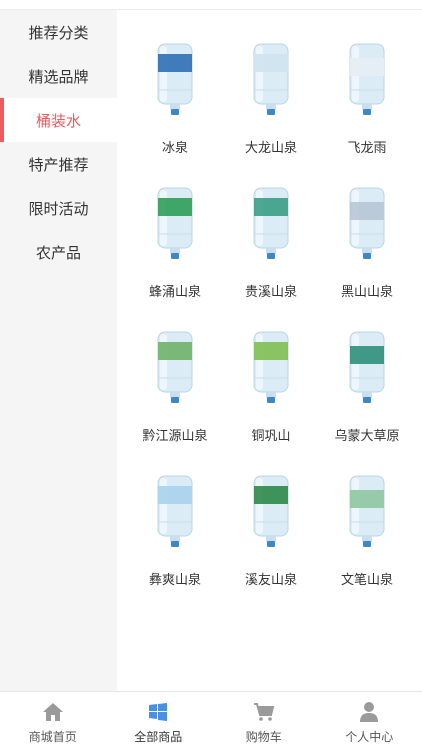 The width and height of the screenshot is (422, 750). I want to click on sidebar-item-promotions: 限时活动, so click(58, 208).